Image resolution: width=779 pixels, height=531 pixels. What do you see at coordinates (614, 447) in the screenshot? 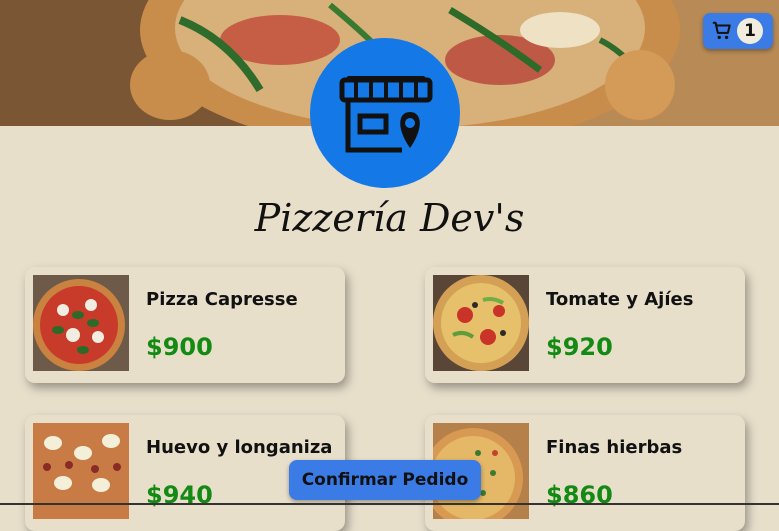
I see `product-name: Finas hierbas` at bounding box center [614, 447].